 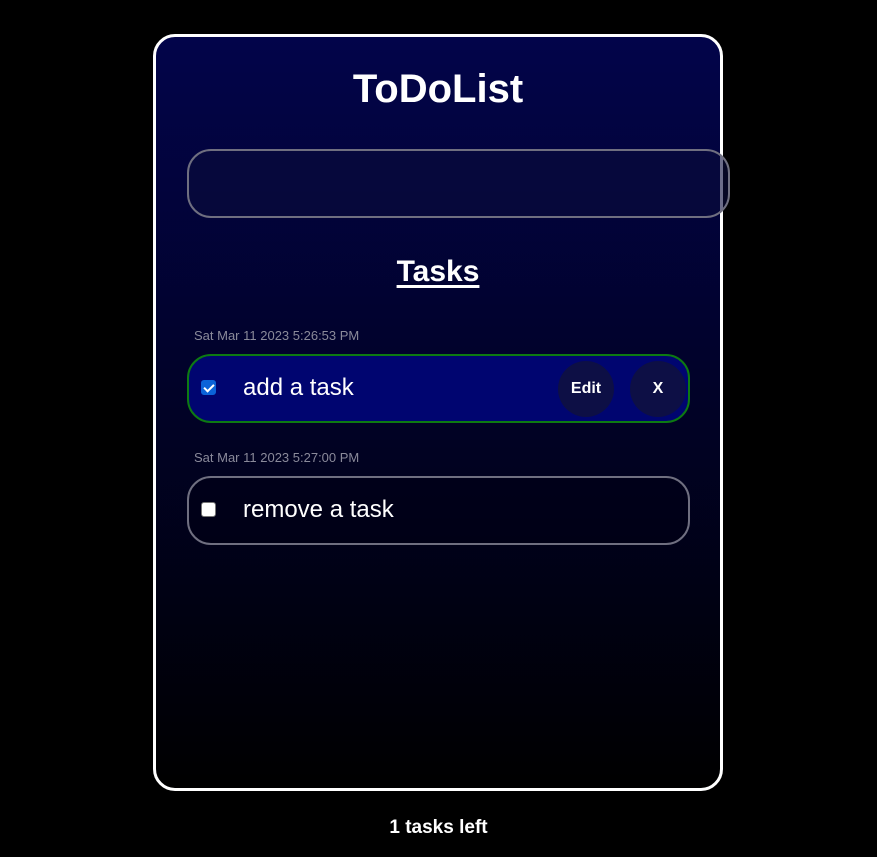 I want to click on edit-task-button: Edit, so click(x=586, y=389).